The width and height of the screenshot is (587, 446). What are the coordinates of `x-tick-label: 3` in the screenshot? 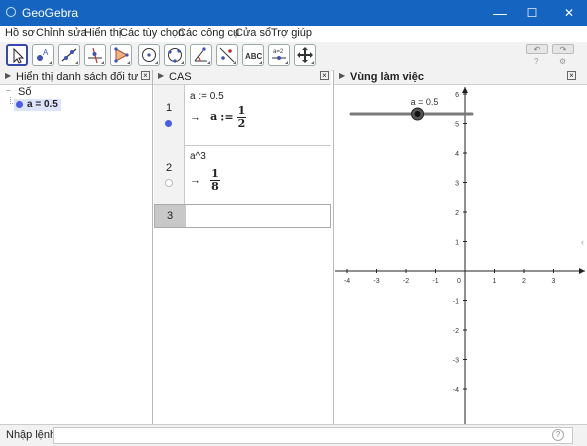 It's located at (554, 281).